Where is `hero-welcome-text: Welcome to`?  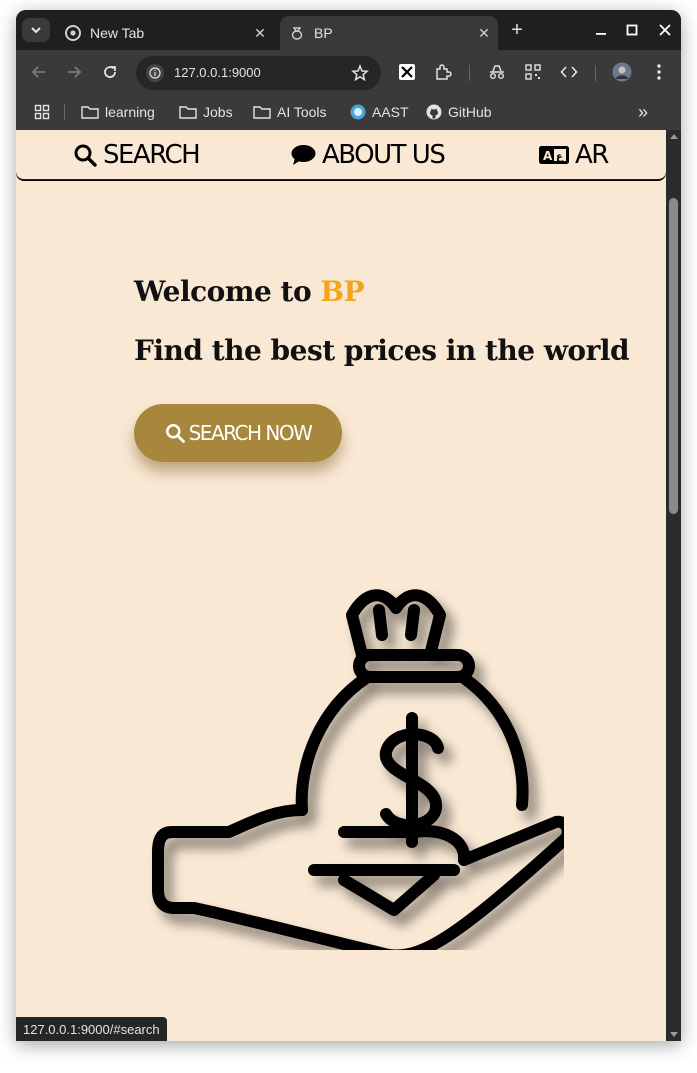
hero-welcome-text: Welcome to is located at coordinates (227, 291).